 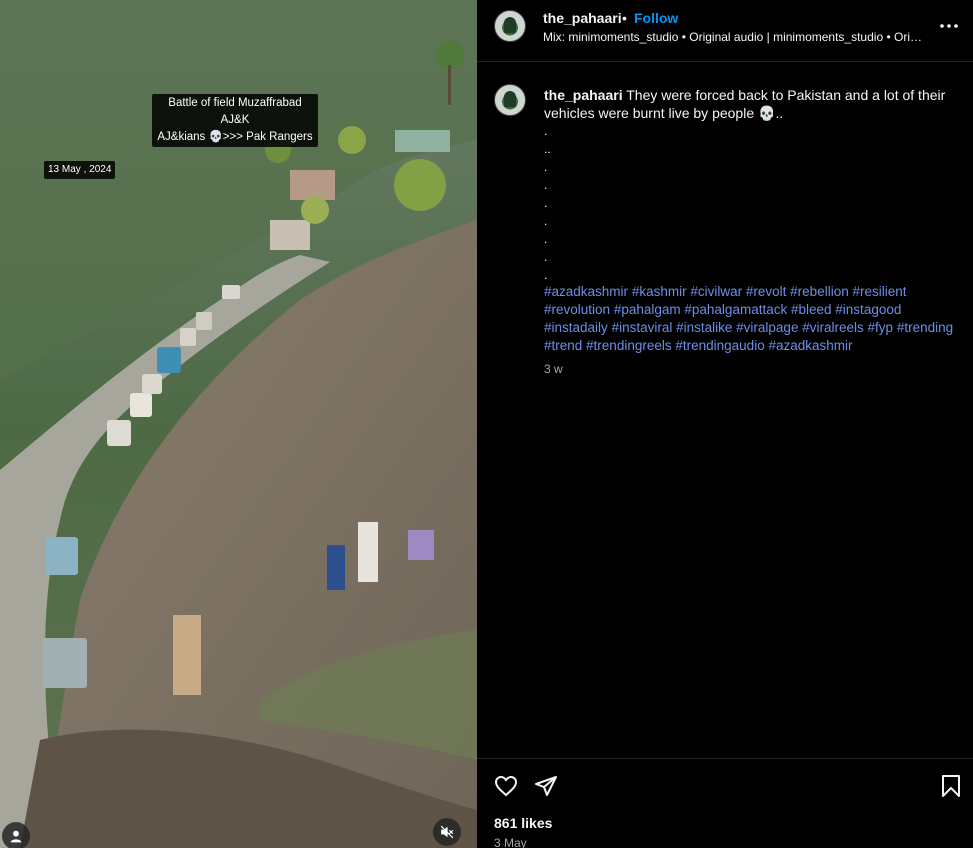 What do you see at coordinates (576, 327) in the screenshot?
I see `hashtag-link: #instadaily` at bounding box center [576, 327].